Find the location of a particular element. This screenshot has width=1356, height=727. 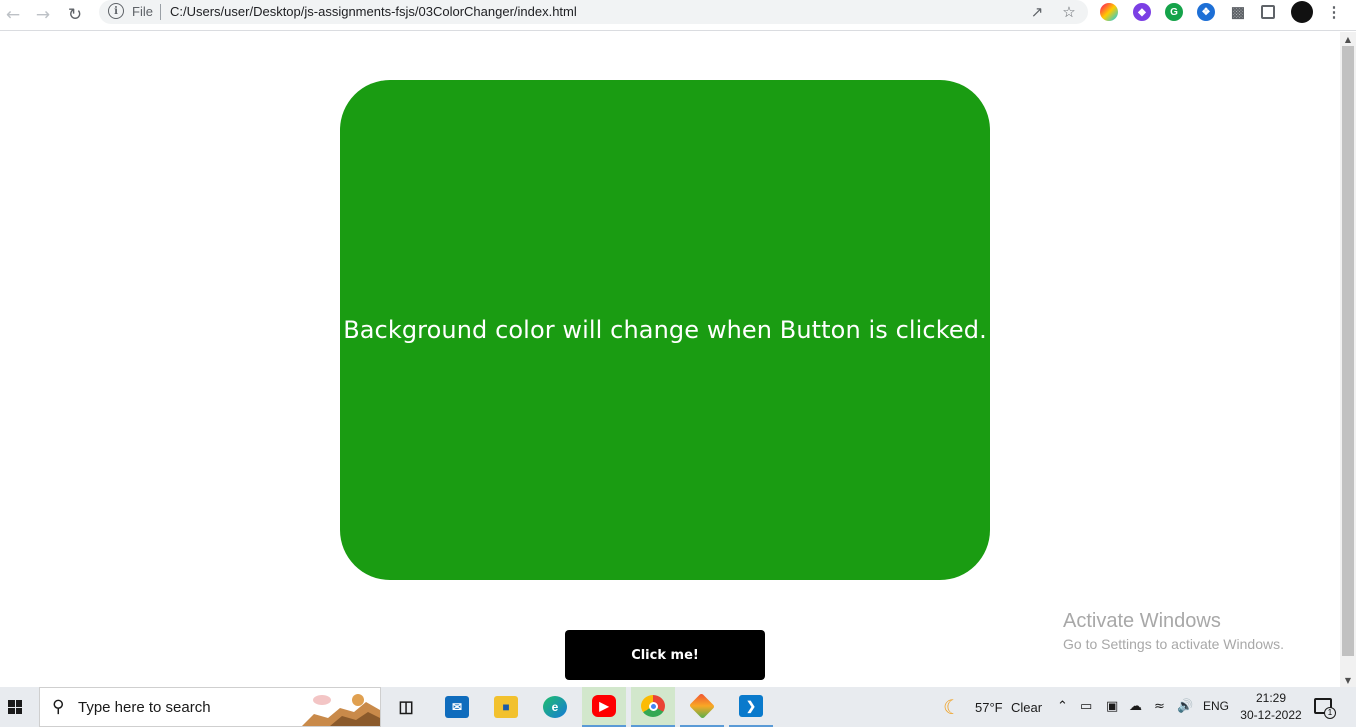

youtube-app: ▶ is located at coordinates (604, 707).